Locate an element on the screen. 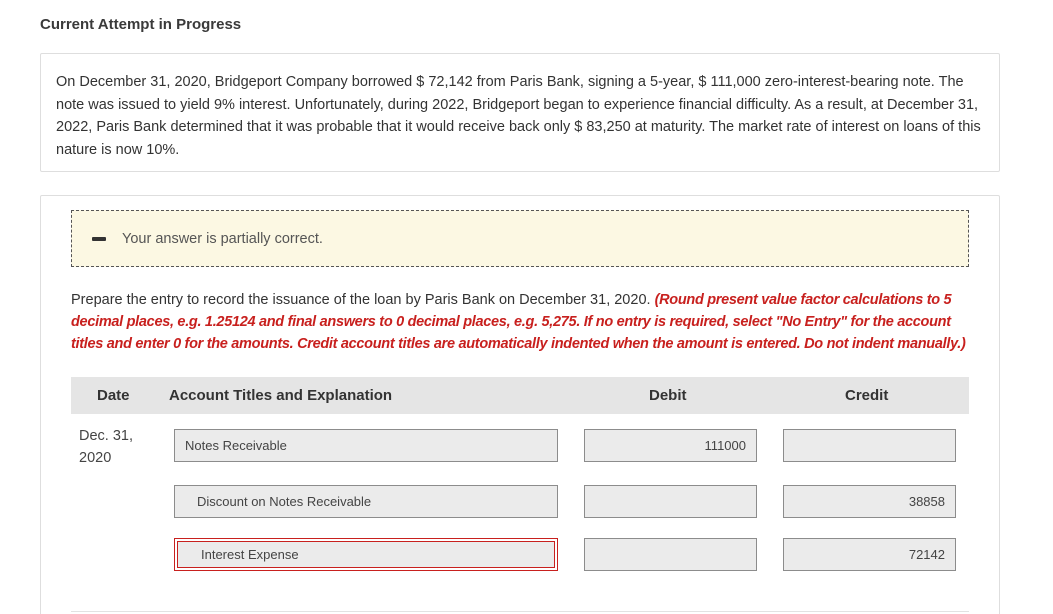  entry-date-line2: 2020 is located at coordinates (95, 458).